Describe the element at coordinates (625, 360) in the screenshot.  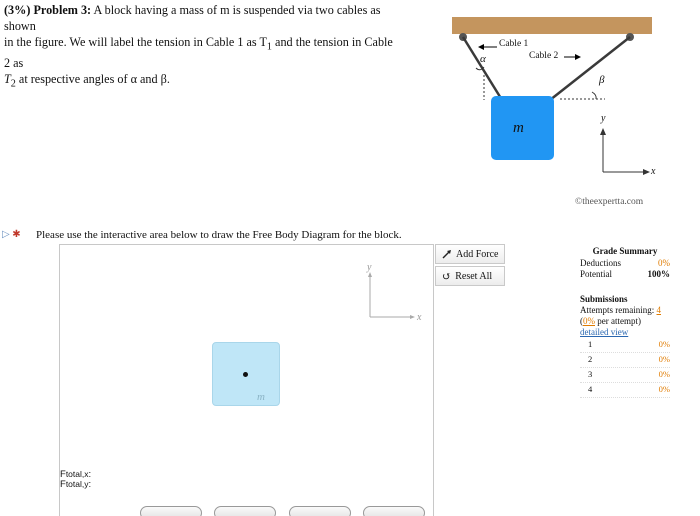
I see `attempt-row: 2 0%` at that location.